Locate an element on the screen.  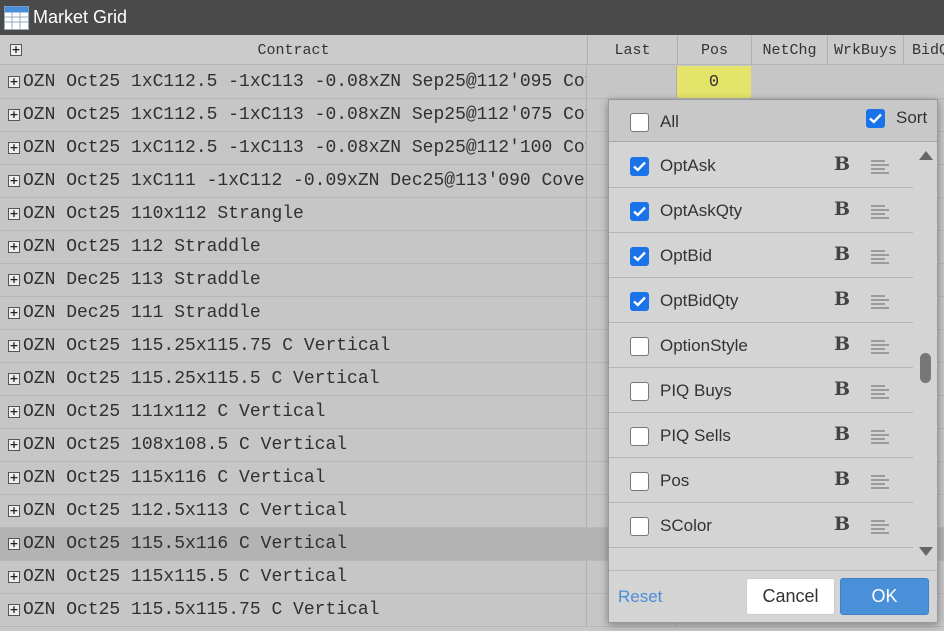
contract-cell: + OZN Oct25 115.5x115.75 C Vertical is located at coordinates (293, 610).